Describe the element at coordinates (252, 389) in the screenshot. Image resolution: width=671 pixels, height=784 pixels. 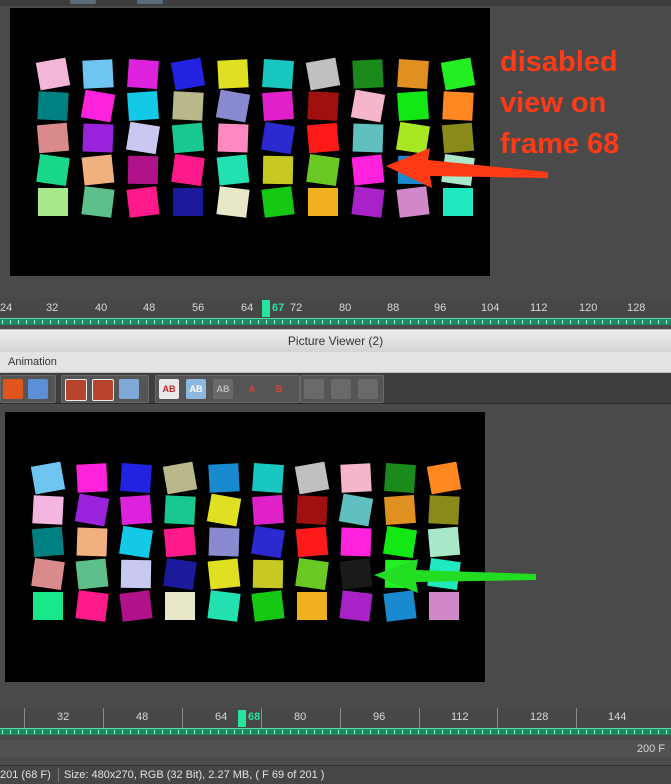
I see `set-a-button: A` at that location.